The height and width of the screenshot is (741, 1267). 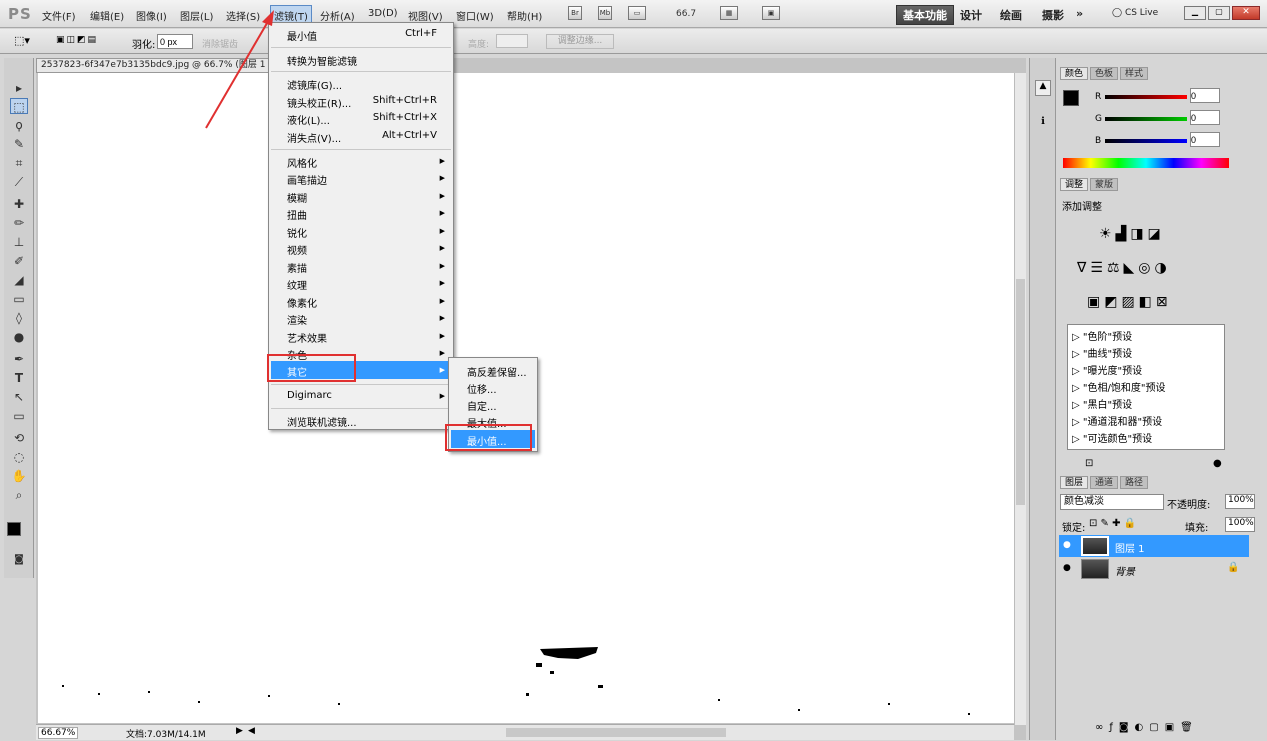 What do you see at coordinates (524, 15) in the screenshot?
I see `menu-help: 帮助(H)` at bounding box center [524, 15].